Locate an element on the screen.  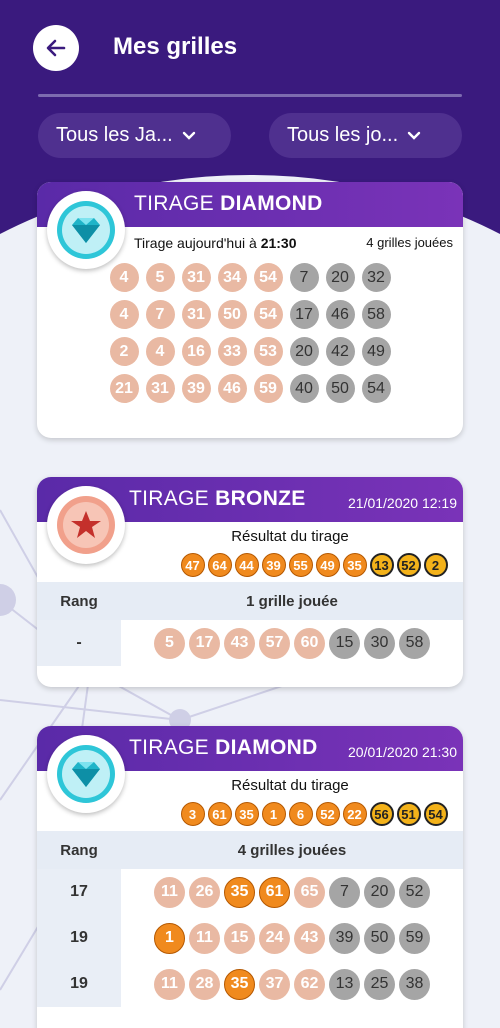
result-ball: 55 is located at coordinates (300, 565).